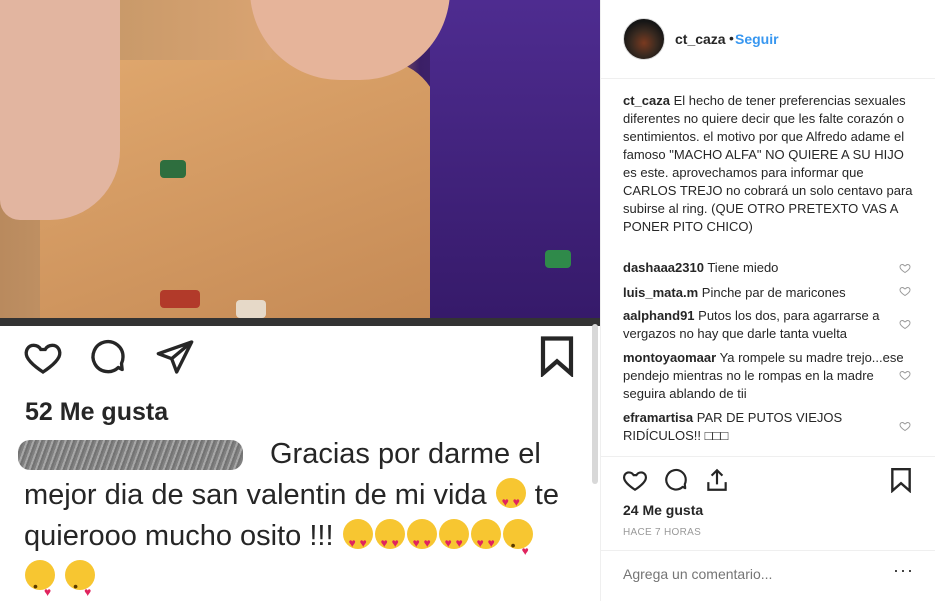  What do you see at coordinates (663, 267) in the screenshot?
I see `comment-username: dashaaa2310` at bounding box center [663, 267].